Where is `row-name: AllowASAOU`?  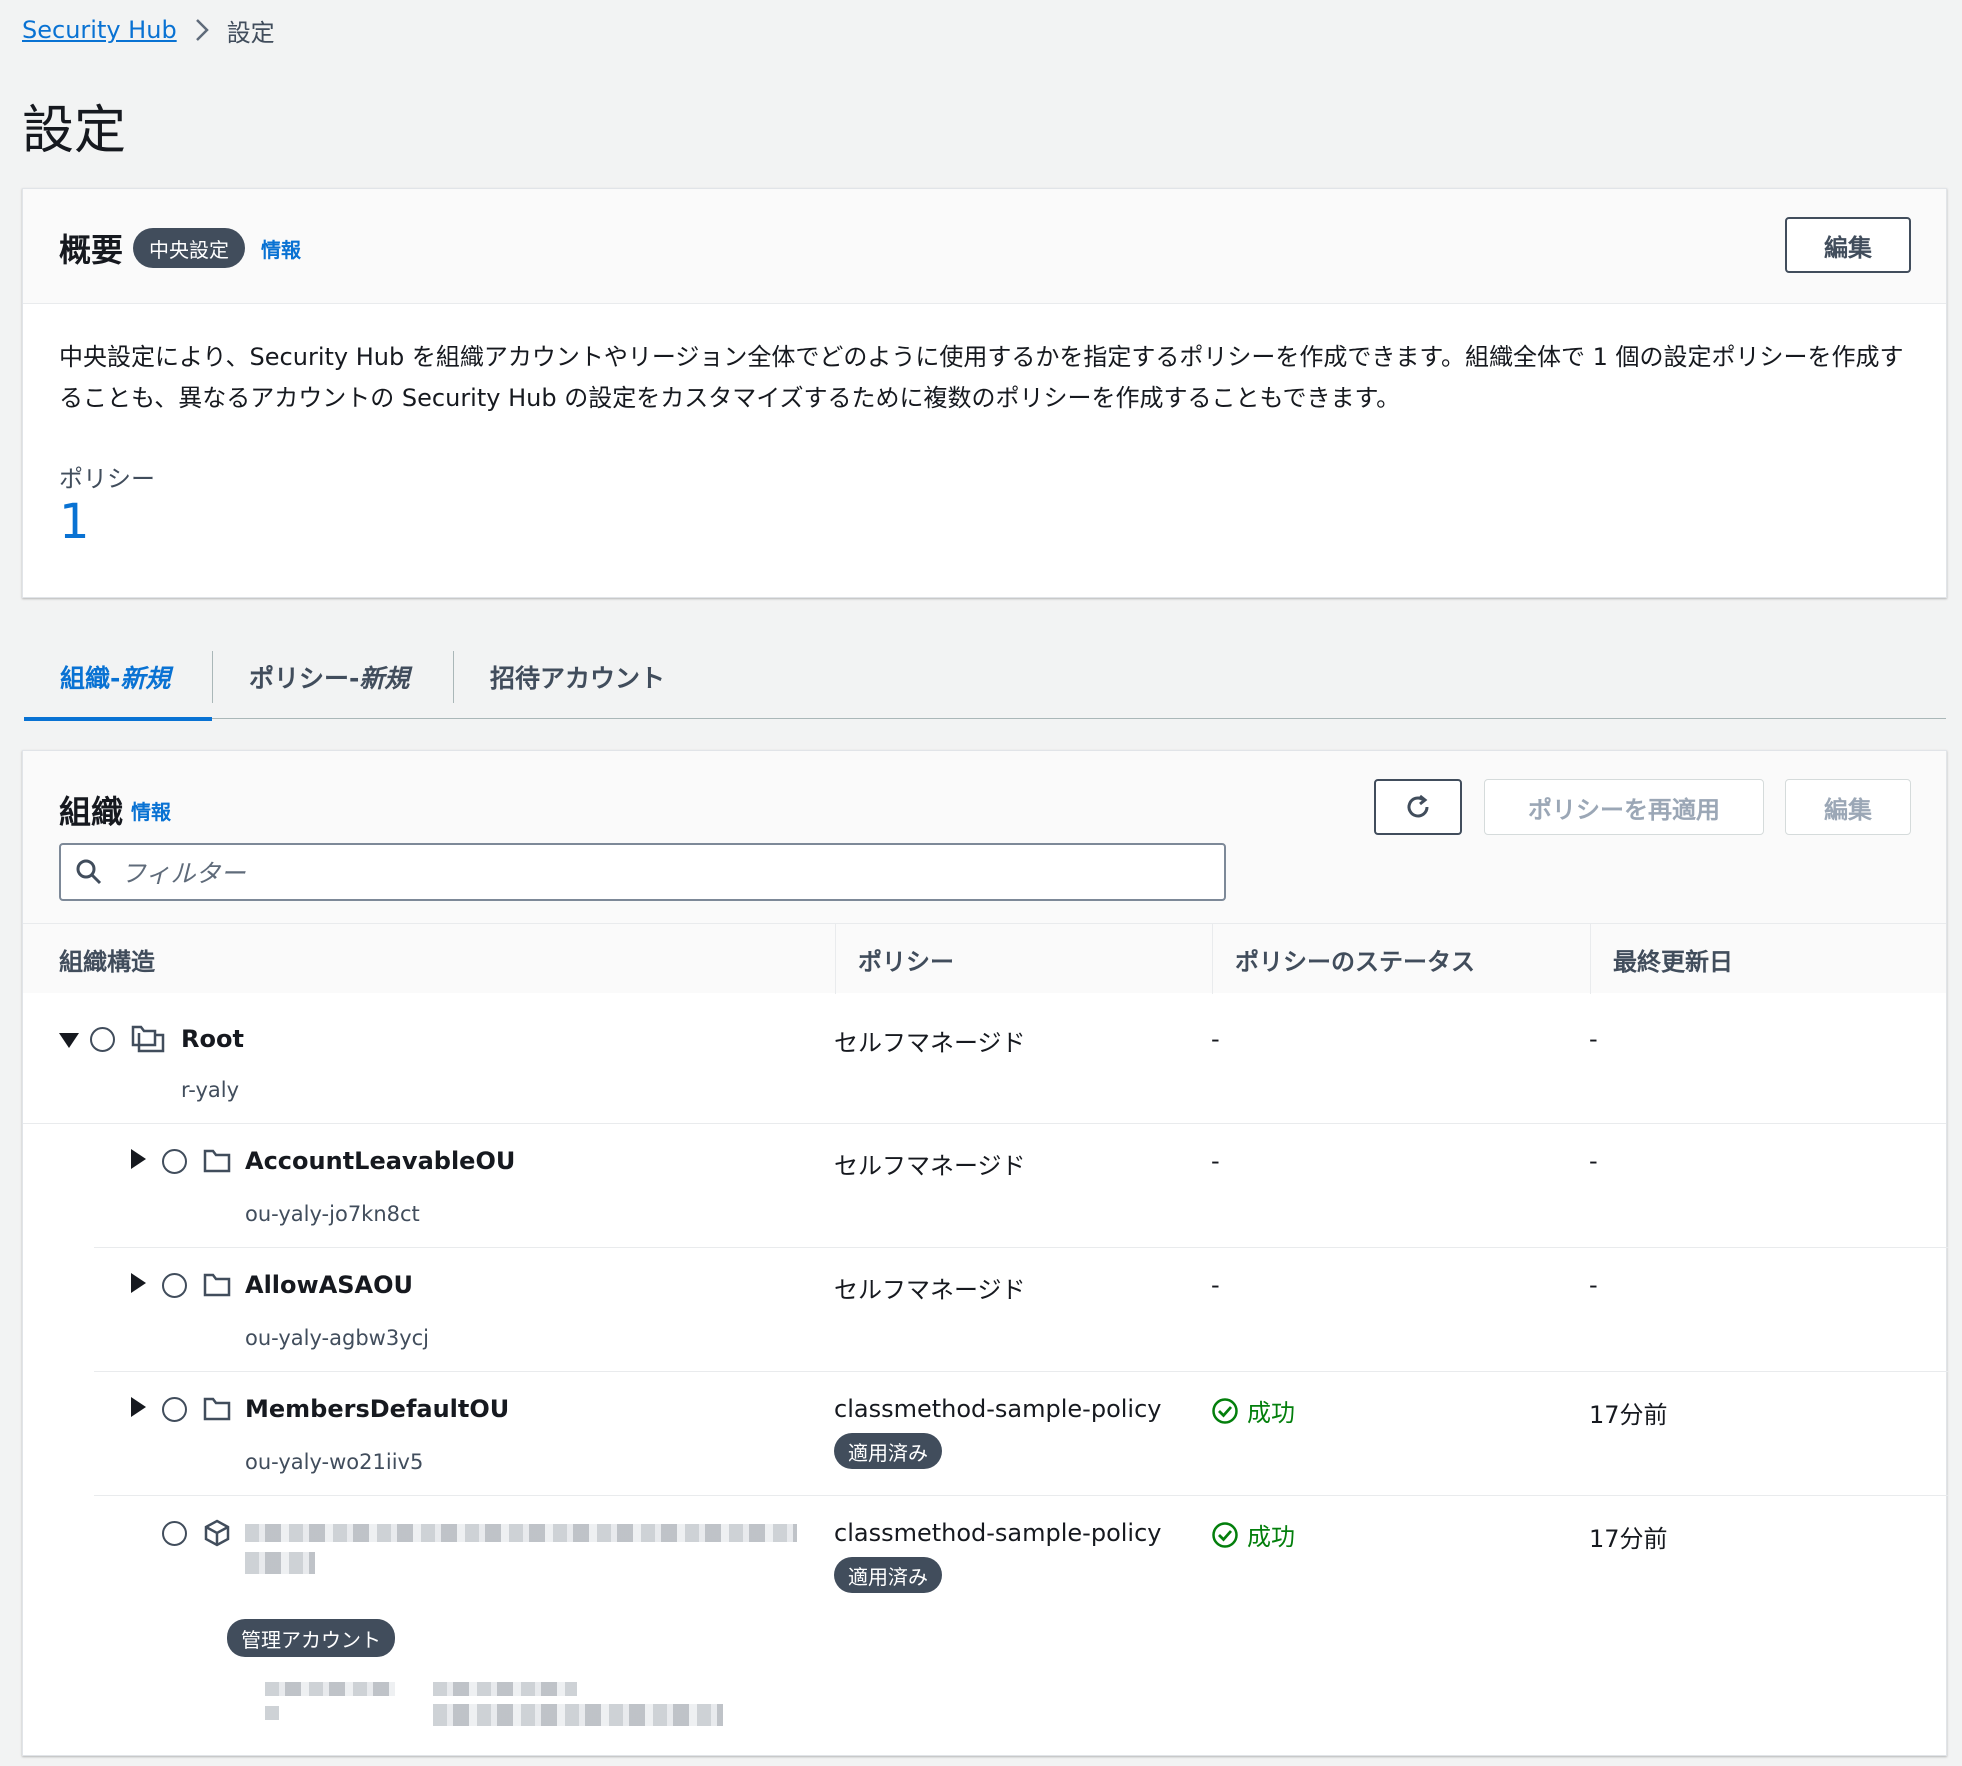 row-name: AllowASAOU is located at coordinates (329, 1285).